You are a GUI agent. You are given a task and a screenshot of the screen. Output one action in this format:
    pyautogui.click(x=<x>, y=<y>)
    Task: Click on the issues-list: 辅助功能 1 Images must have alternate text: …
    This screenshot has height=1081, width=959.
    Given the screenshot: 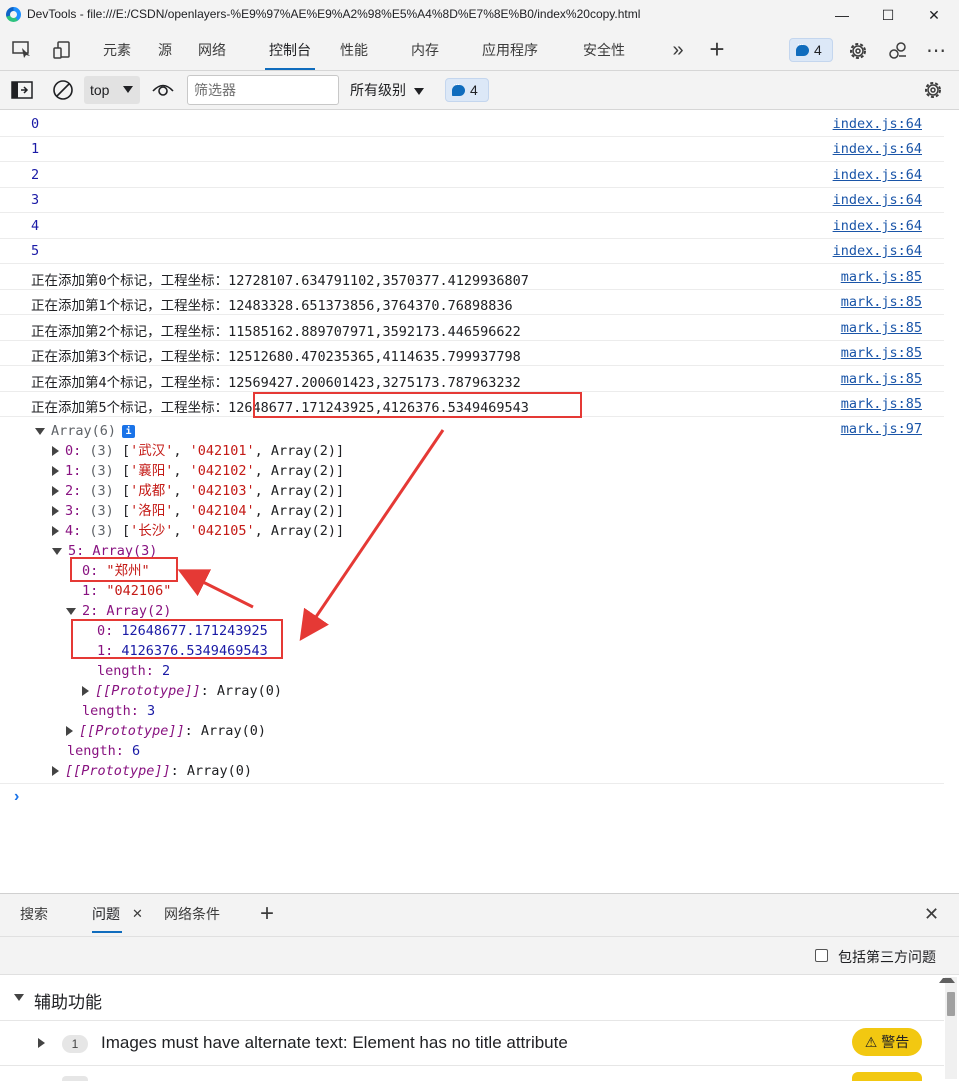 What is the action you would take?
    pyautogui.click(x=479, y=1027)
    